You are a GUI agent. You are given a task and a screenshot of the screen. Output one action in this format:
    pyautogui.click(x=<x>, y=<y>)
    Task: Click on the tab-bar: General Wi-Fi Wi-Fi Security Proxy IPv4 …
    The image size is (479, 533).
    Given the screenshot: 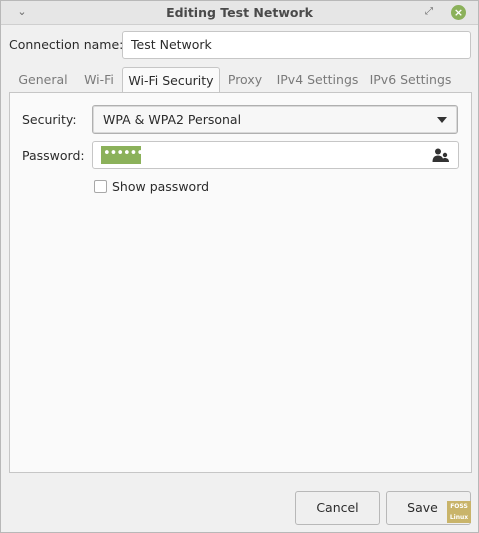 What is the action you would take?
    pyautogui.click(x=240, y=80)
    